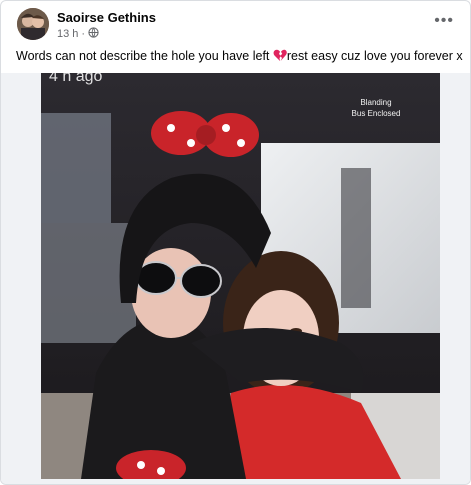 The height and width of the screenshot is (485, 471). What do you see at coordinates (106, 17) in the screenshot?
I see `author-name: Saoirse Gethins` at bounding box center [106, 17].